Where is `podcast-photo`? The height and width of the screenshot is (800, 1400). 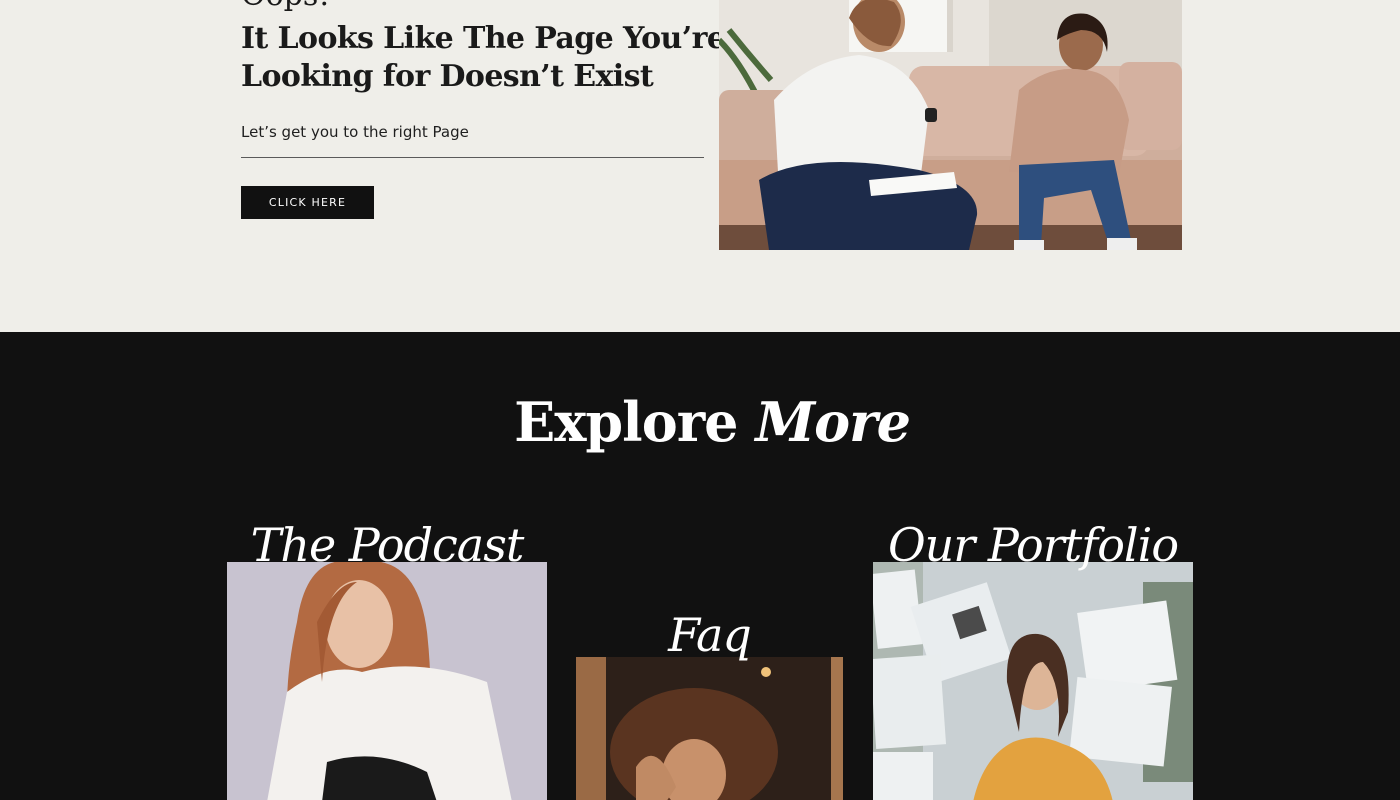 podcast-photo is located at coordinates (387, 681).